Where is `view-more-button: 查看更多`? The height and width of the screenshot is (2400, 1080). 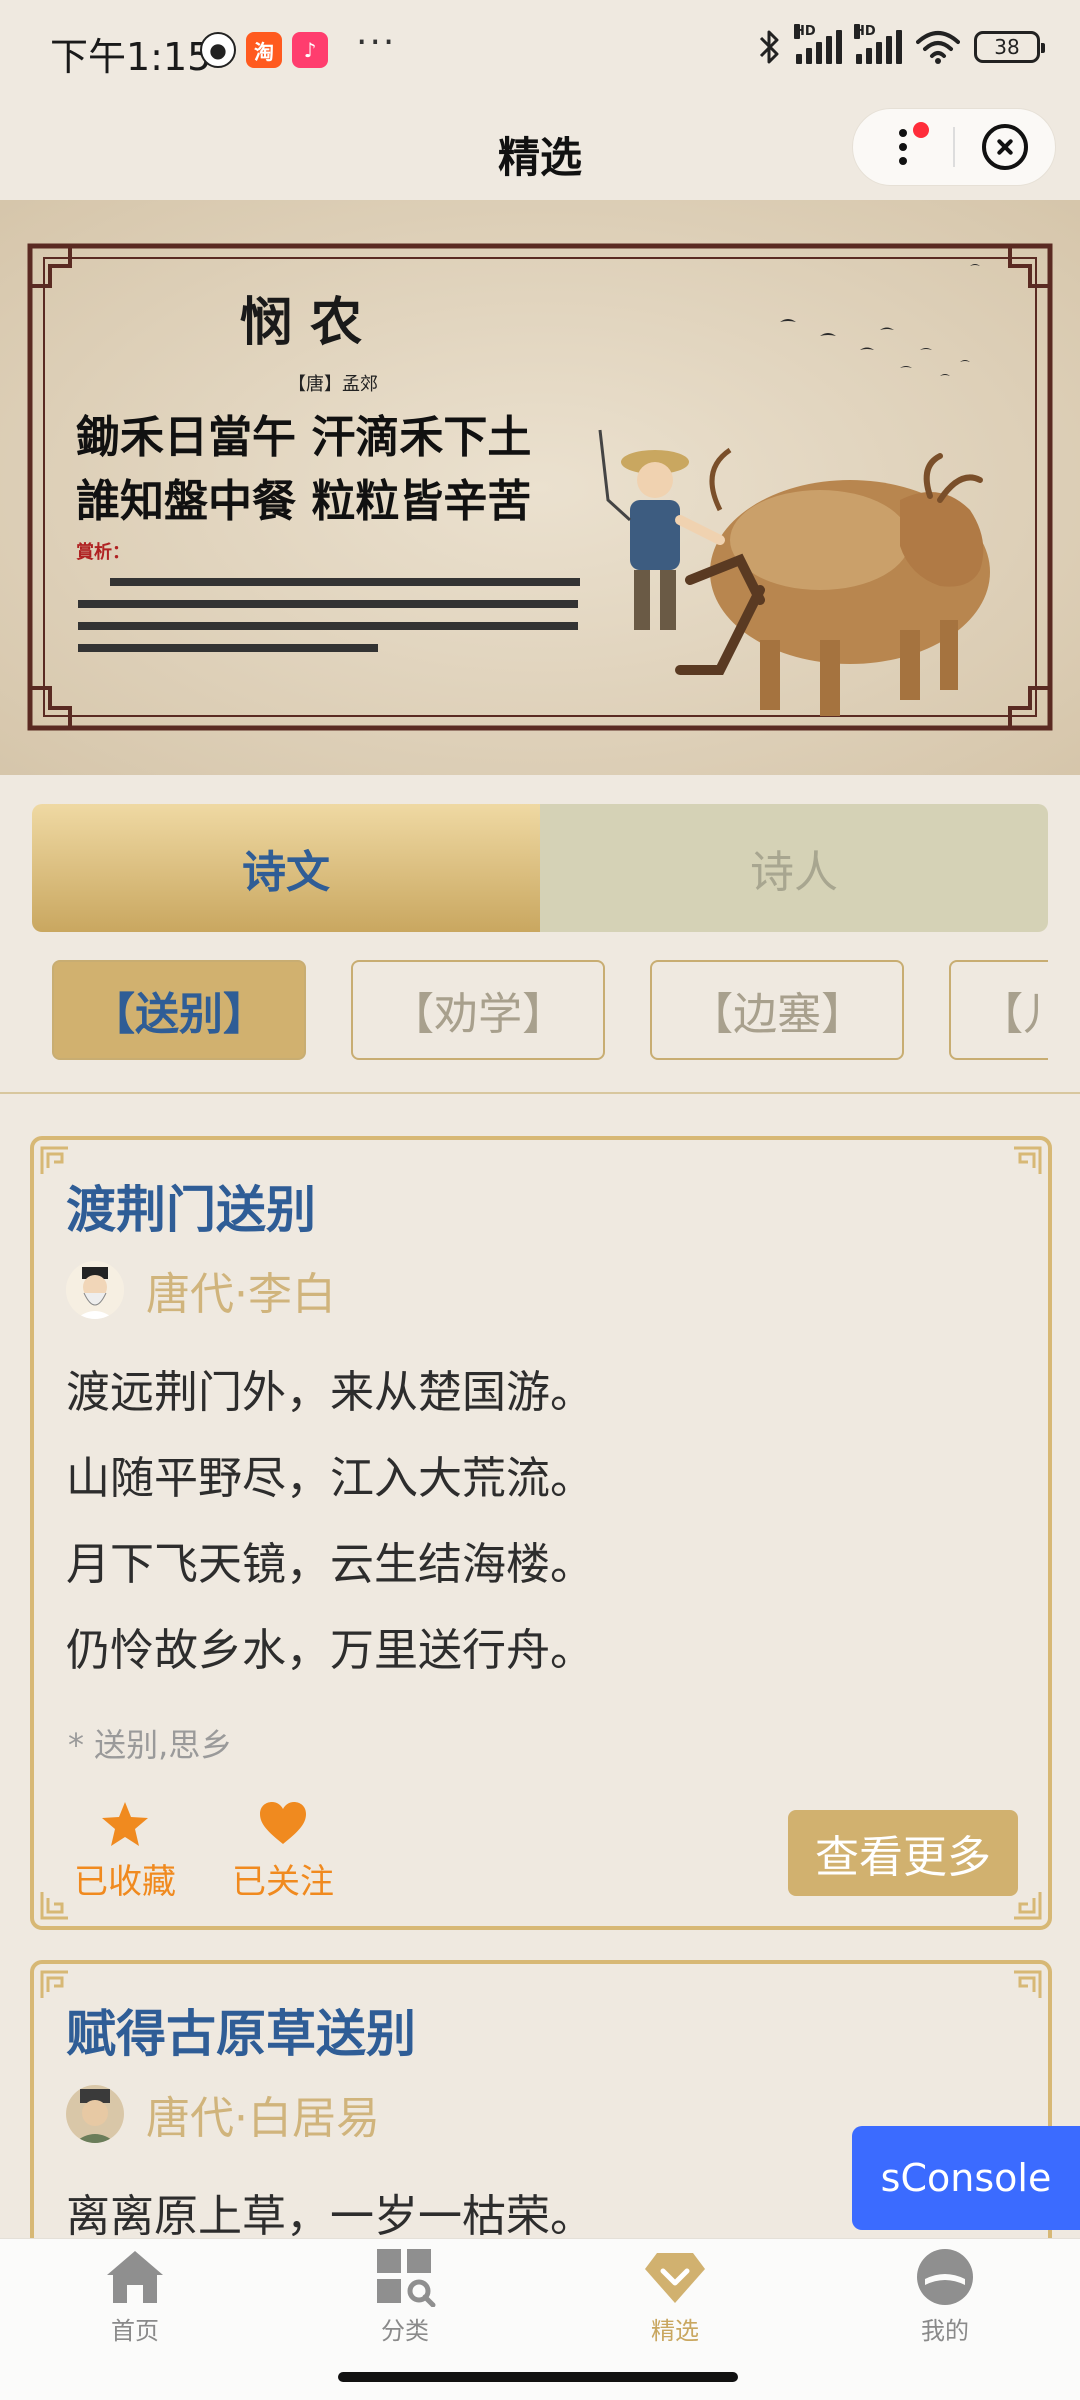
view-more-button: 查看更多 is located at coordinates (903, 1853).